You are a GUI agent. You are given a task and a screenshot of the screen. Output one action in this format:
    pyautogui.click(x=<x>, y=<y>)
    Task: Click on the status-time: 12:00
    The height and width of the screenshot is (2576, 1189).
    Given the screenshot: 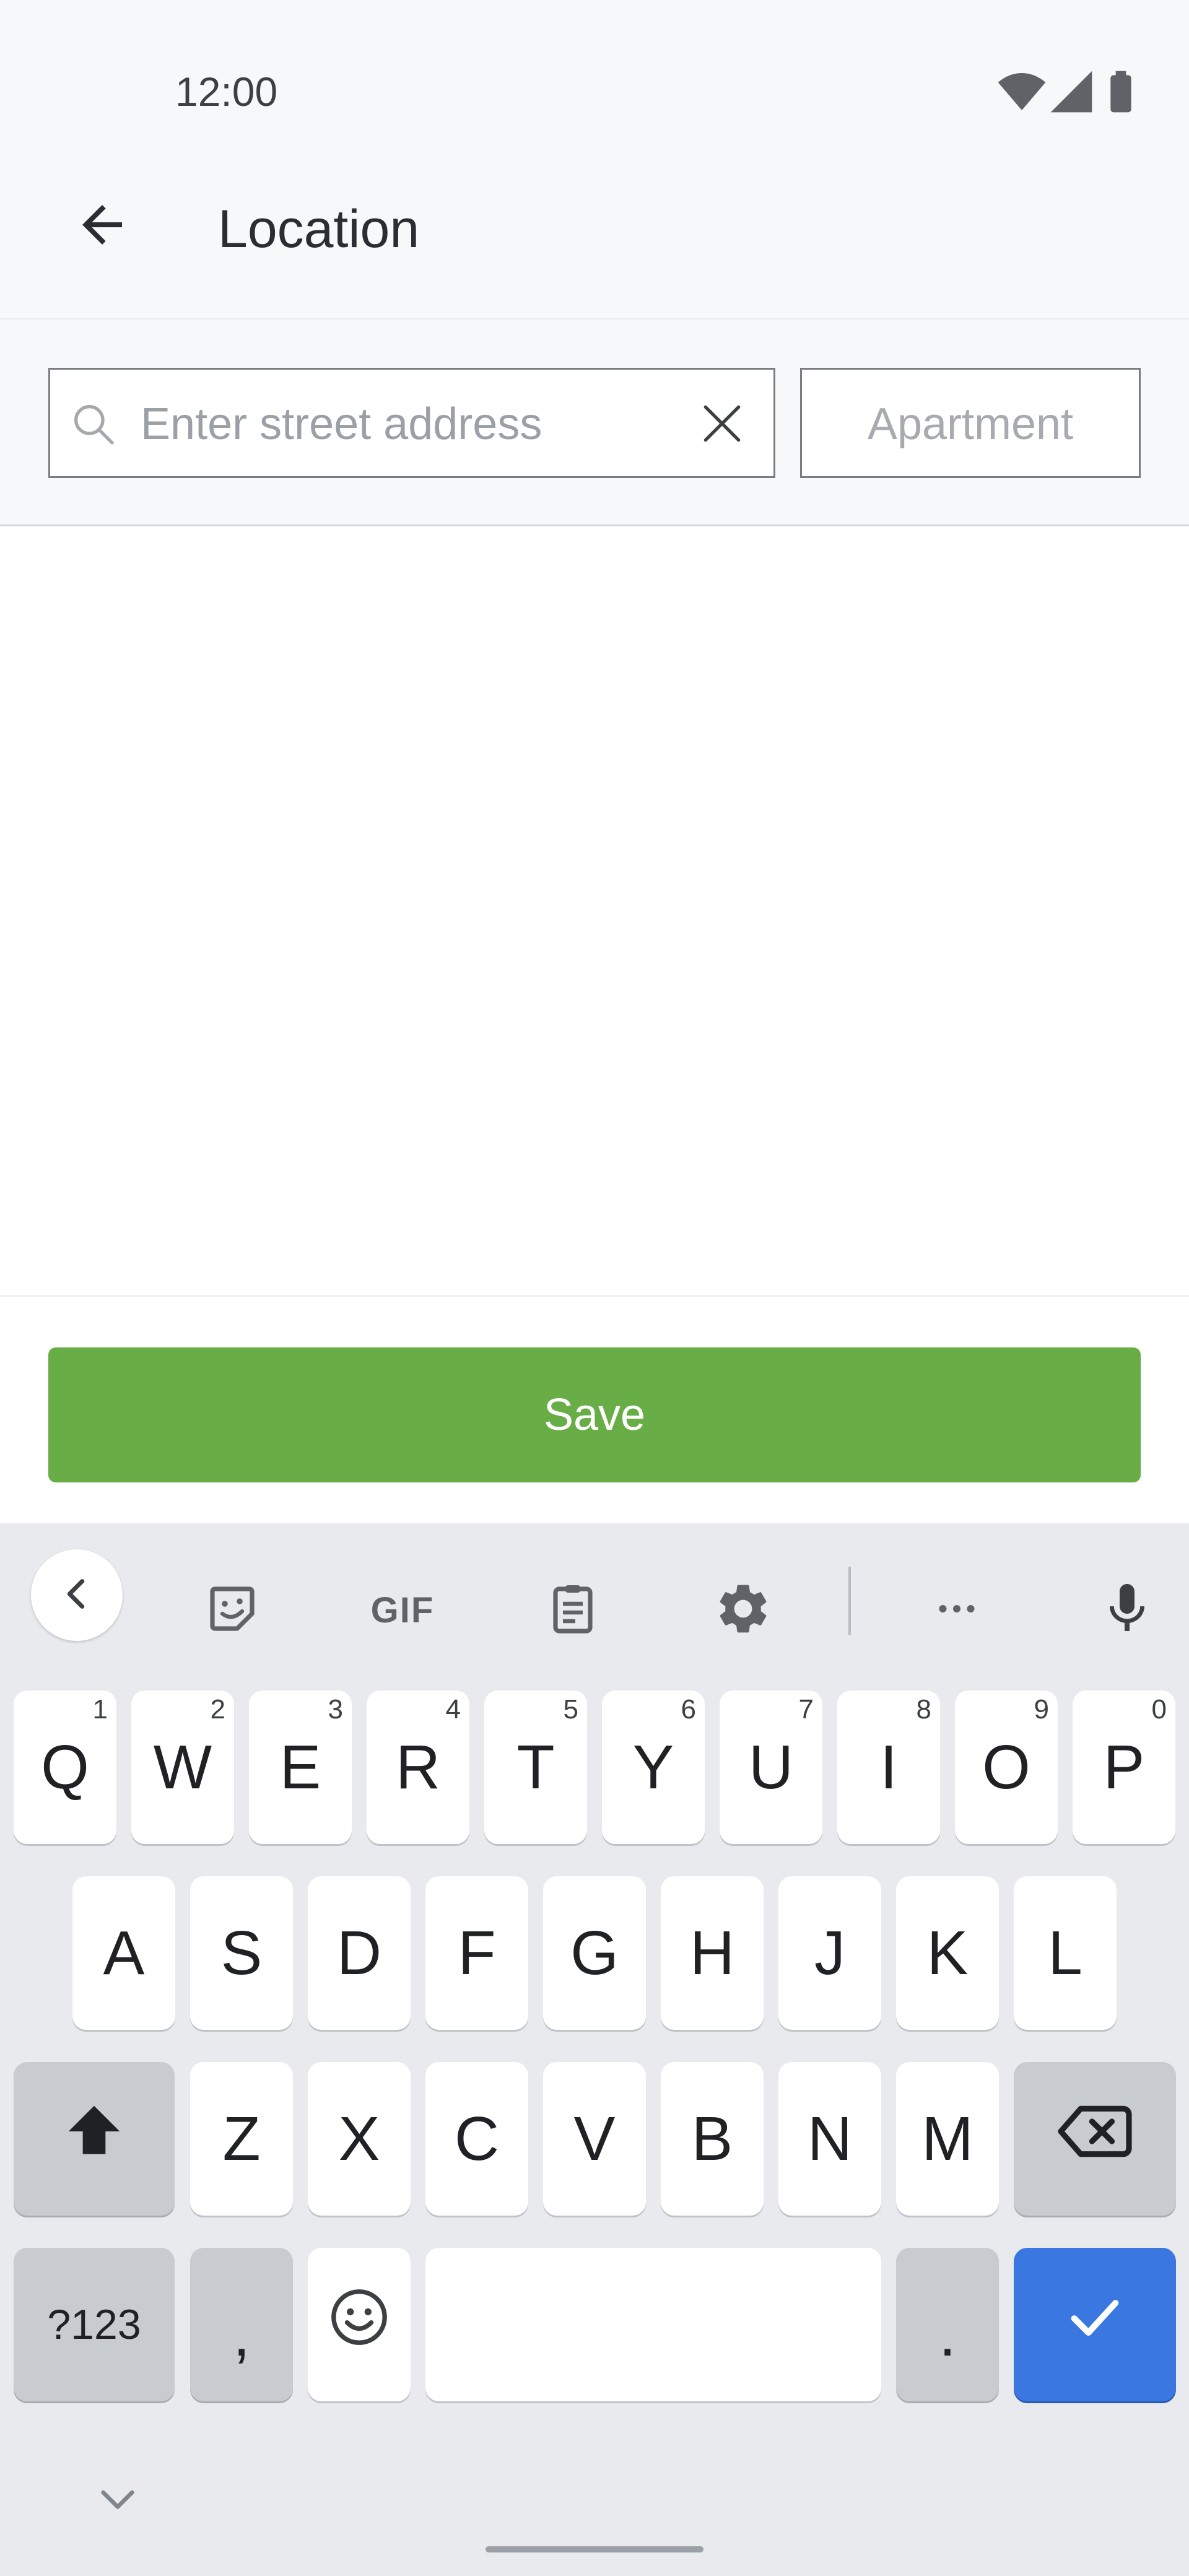 What is the action you would take?
    pyautogui.click(x=226, y=92)
    